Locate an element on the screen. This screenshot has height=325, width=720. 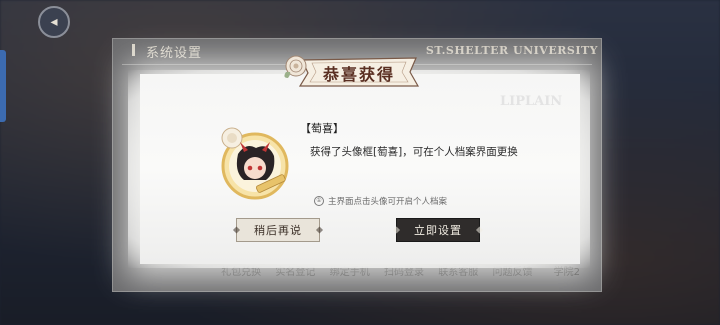
hint-row: ① 主界面点击头像可开启个人档案 is located at coordinates (380, 201).